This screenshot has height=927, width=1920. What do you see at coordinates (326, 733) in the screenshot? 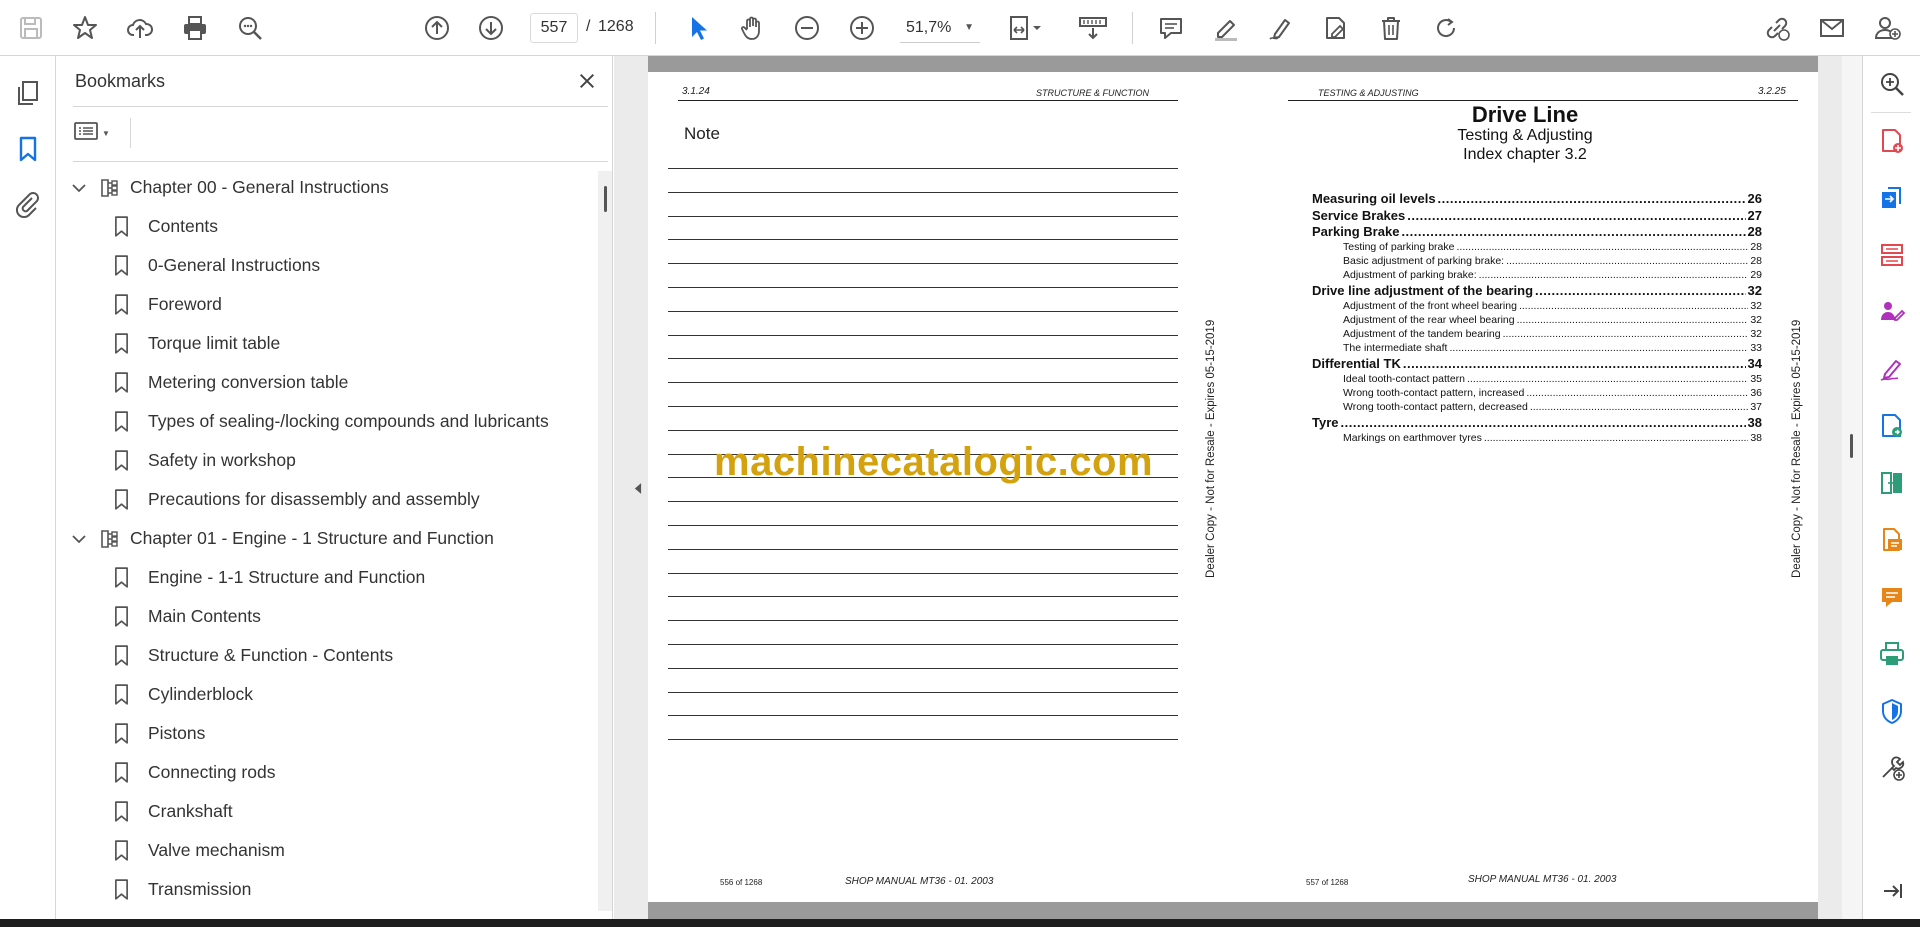
I see `bookmark-item: Pistons` at bounding box center [326, 733].